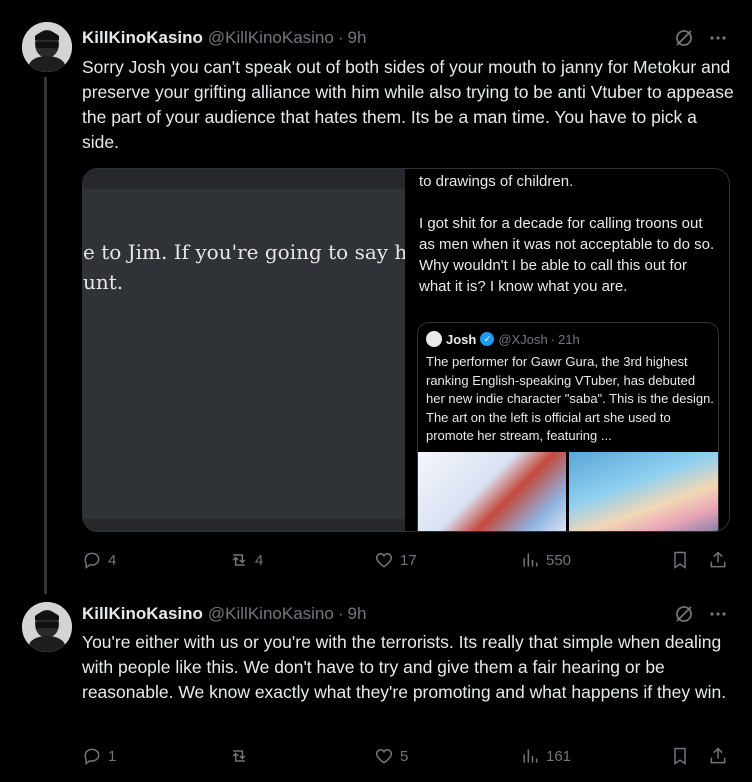 The image size is (752, 782). I want to click on verified-badge-icon: ✓, so click(487, 339).